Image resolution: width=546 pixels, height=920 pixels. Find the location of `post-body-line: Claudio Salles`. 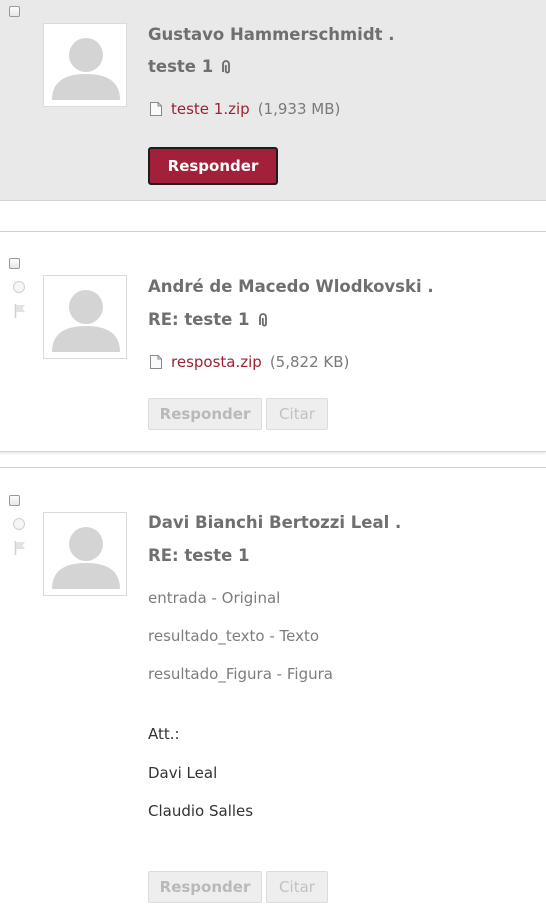

post-body-line: Claudio Salles is located at coordinates (201, 811).